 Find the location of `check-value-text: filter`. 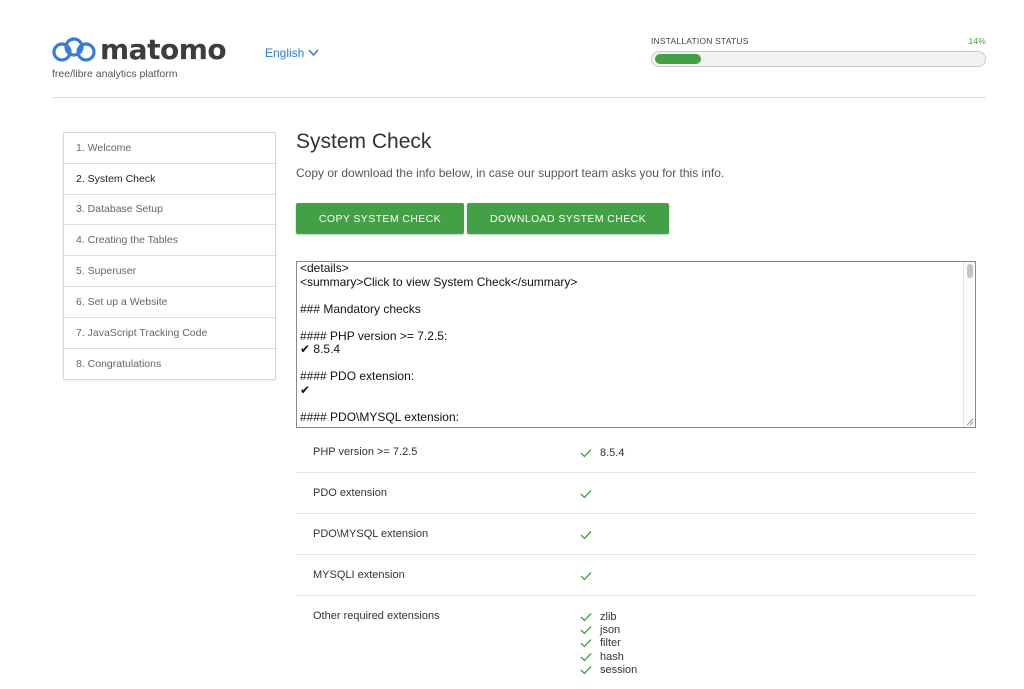

check-value-text: filter is located at coordinates (610, 643).